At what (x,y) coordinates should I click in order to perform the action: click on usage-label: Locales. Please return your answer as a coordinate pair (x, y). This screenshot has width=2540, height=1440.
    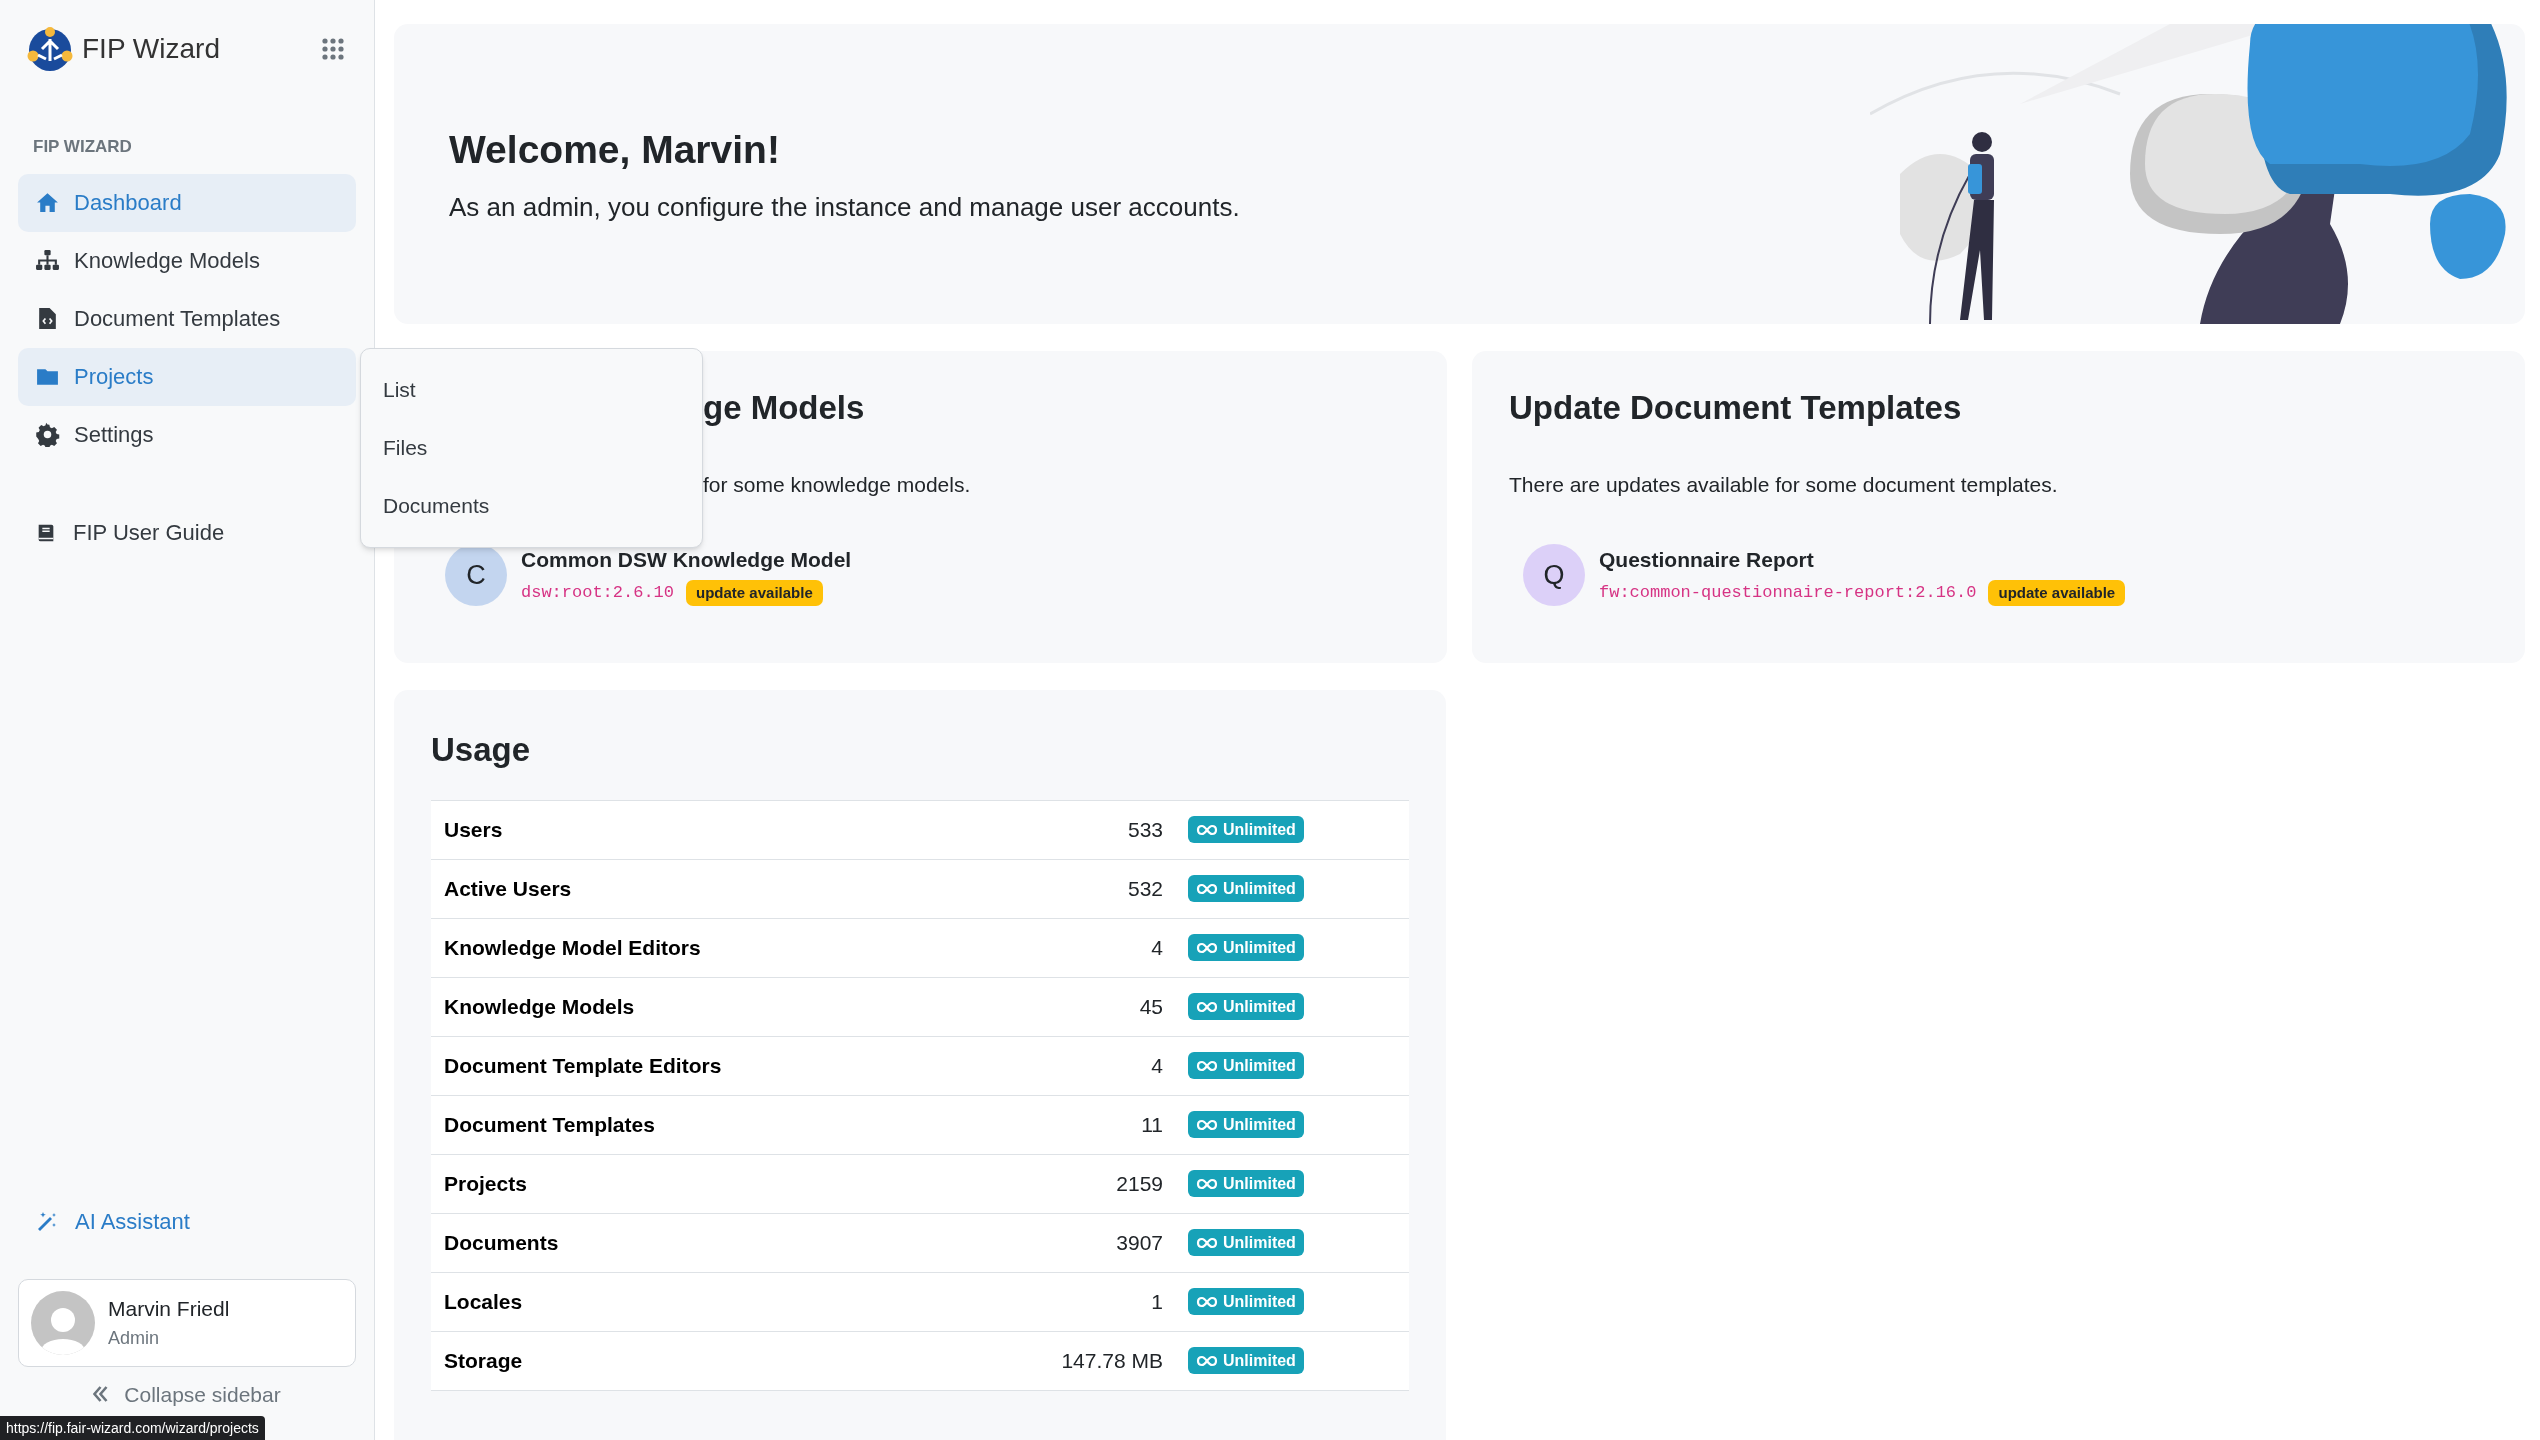
    Looking at the image, I should click on (484, 1301).